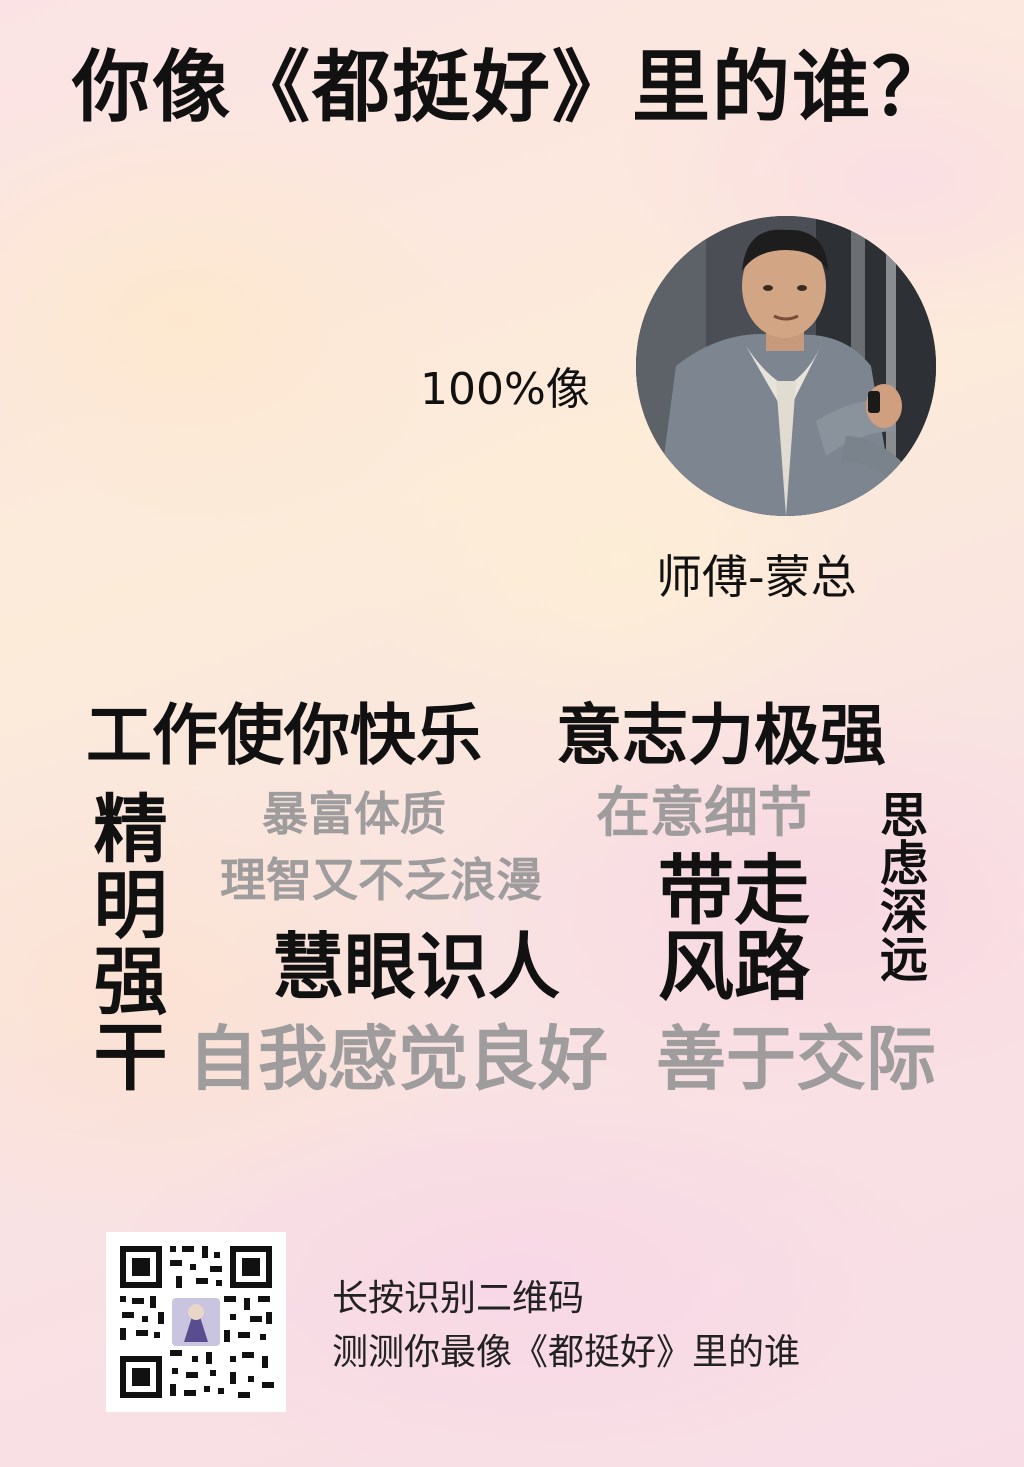 This screenshot has width=1024, height=1467. What do you see at coordinates (566, 1352) in the screenshot?
I see `footer-line-2: 测测你最像《都挺好》里的谁` at bounding box center [566, 1352].